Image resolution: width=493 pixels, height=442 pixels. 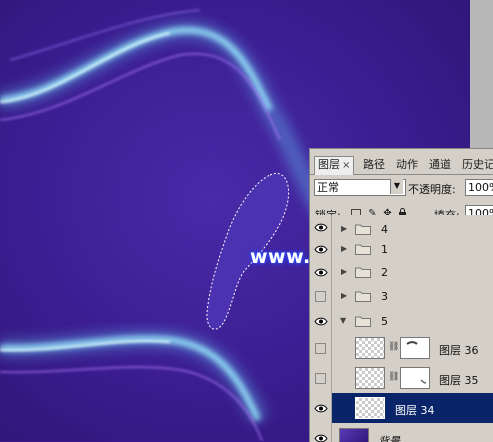 I want to click on layer-name: 2, so click(x=384, y=272).